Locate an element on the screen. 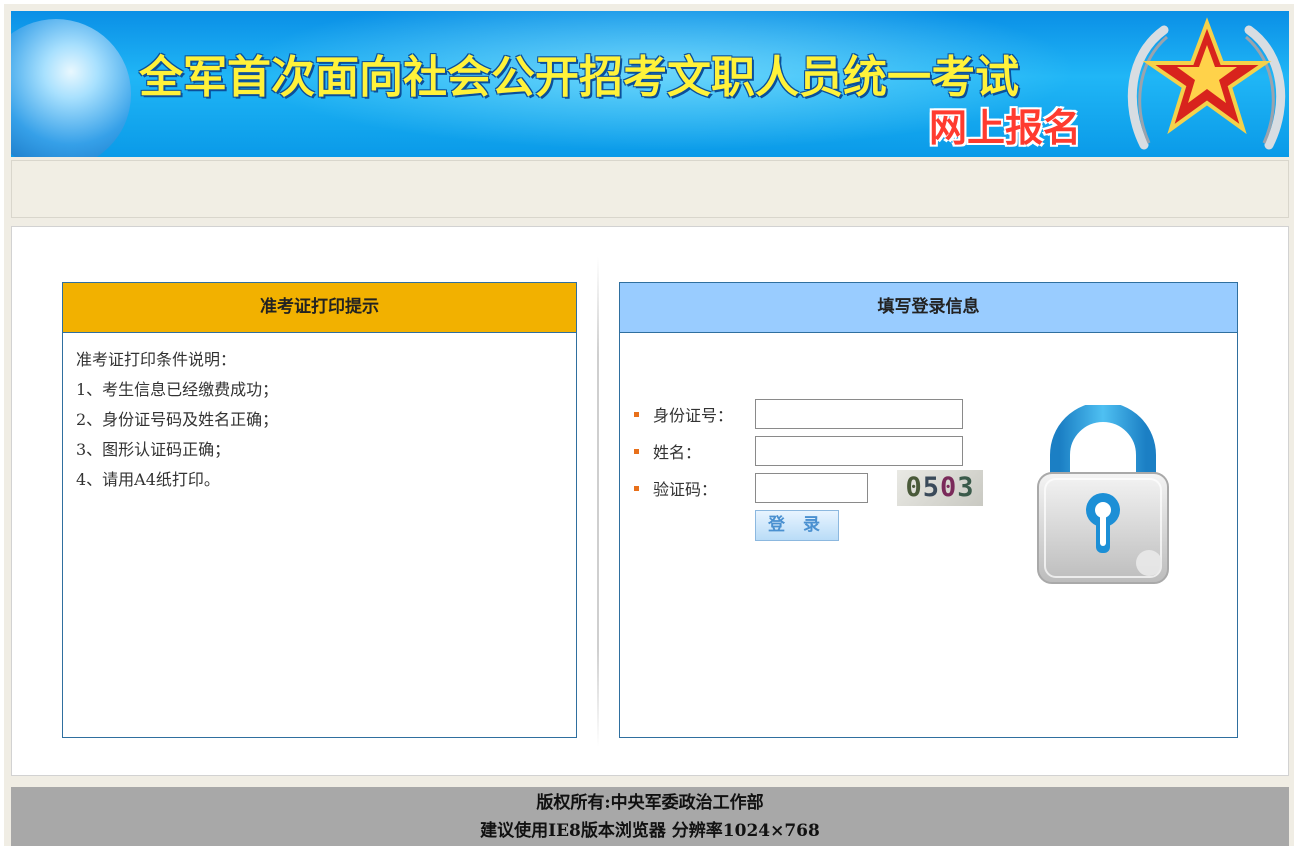 This screenshot has height=846, width=1294. army-star-emblem-icon is located at coordinates (1206, 83).